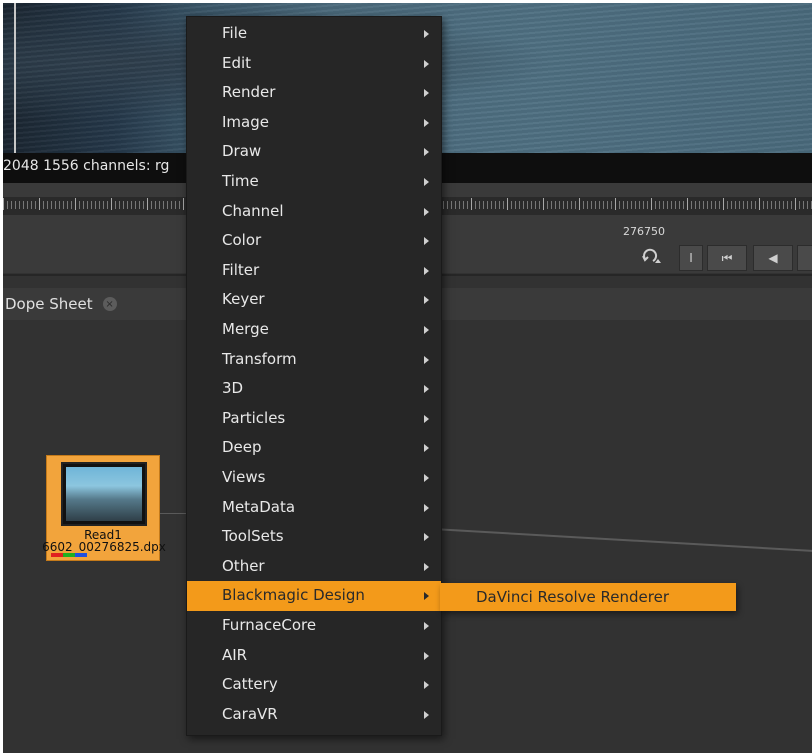 Image resolution: width=812 pixels, height=753 pixels. I want to click on menu-item-label: FurnaceCore, so click(269, 625).